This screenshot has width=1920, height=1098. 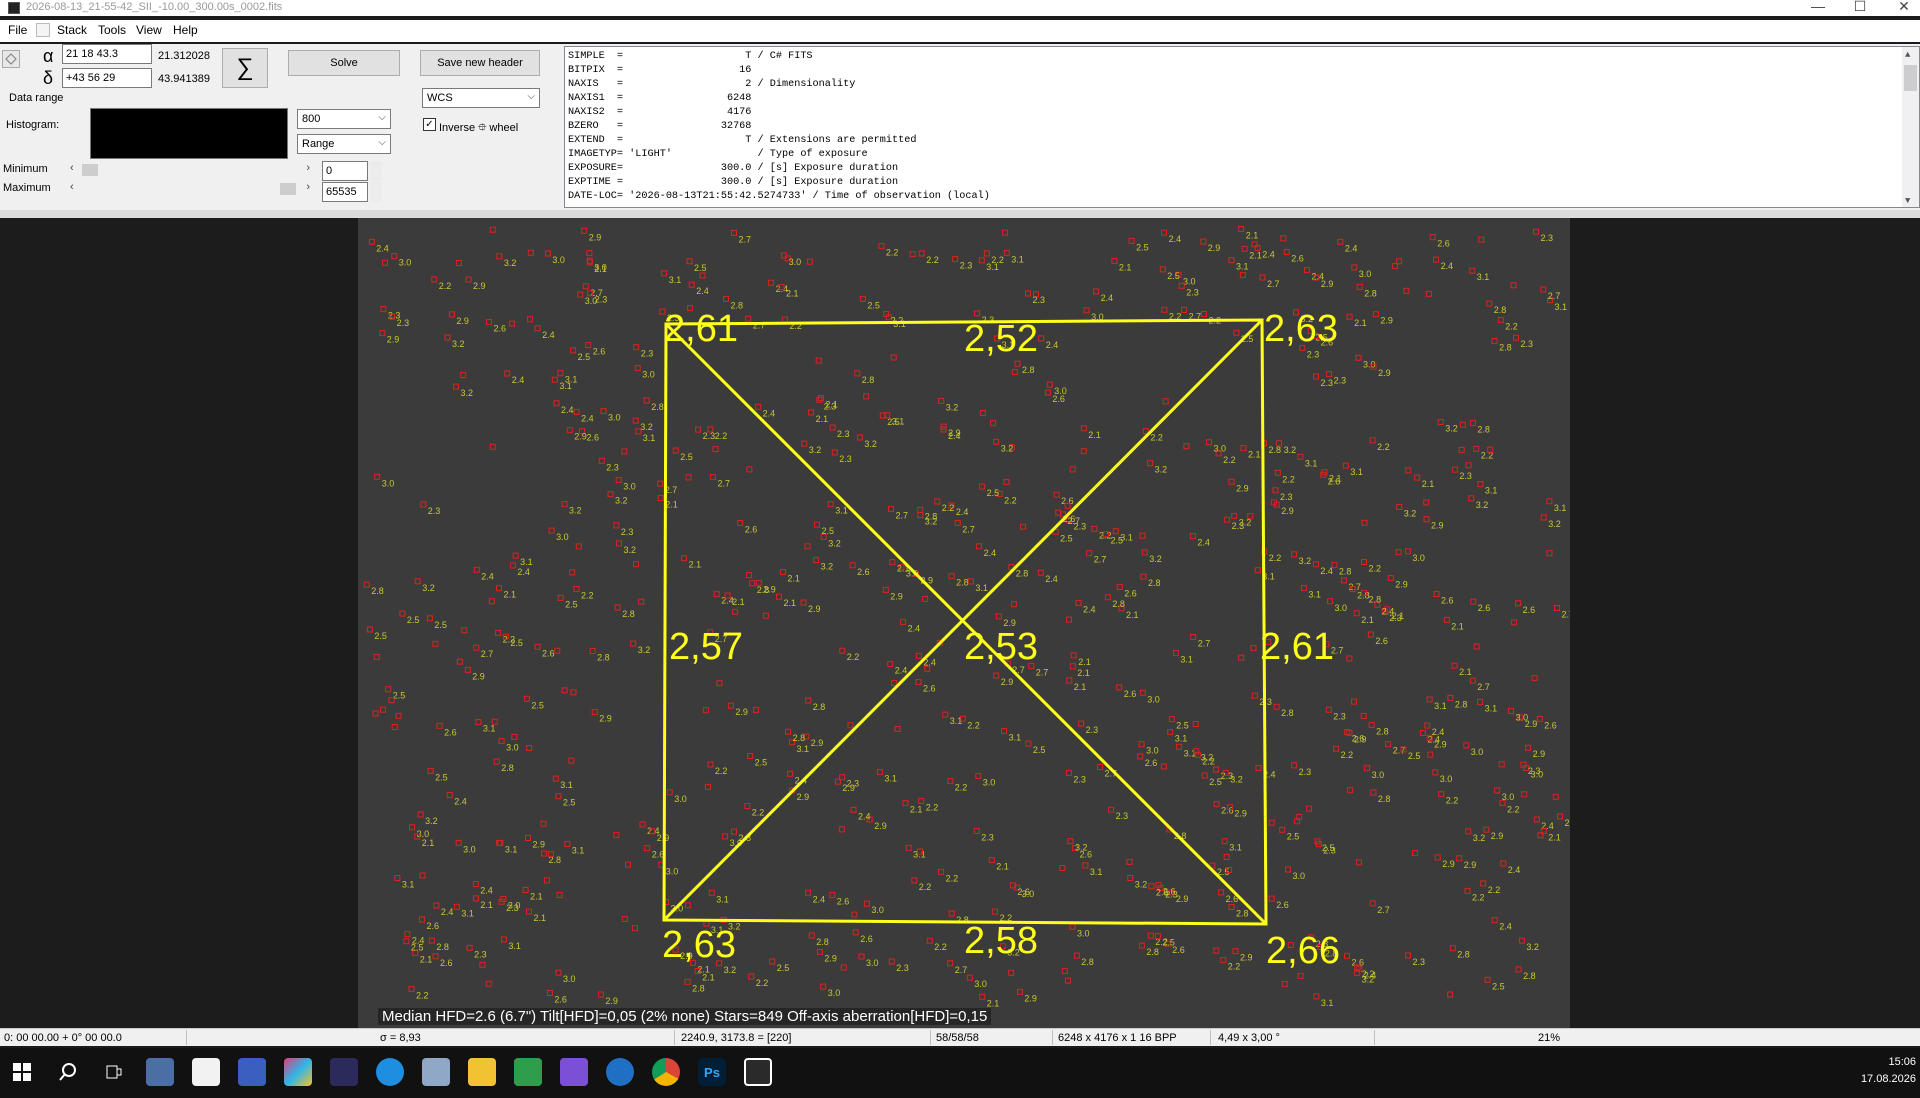 What do you see at coordinates (63, 1038) in the screenshot?
I see `status-position: 0: 00 00.00 + 0° 00 00.0` at bounding box center [63, 1038].